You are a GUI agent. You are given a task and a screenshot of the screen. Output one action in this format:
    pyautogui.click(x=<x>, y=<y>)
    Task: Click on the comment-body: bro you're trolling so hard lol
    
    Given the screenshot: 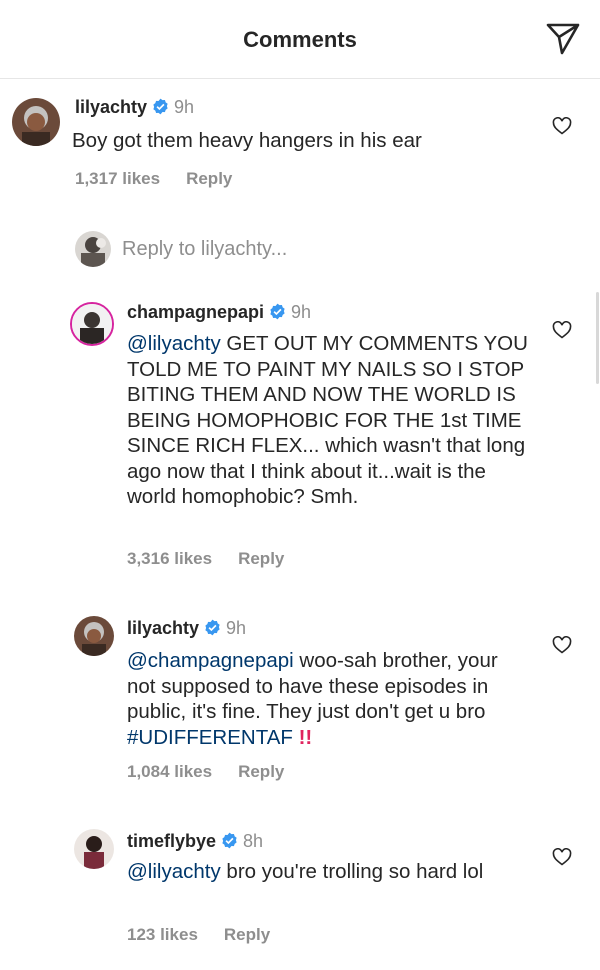 What is the action you would take?
    pyautogui.click(x=352, y=871)
    